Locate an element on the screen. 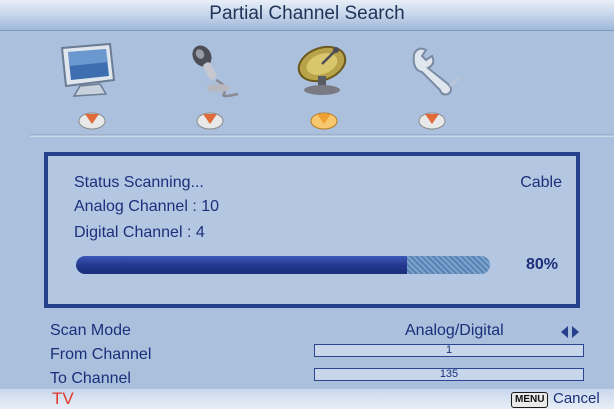 The width and height of the screenshot is (614, 409). microphone-icon is located at coordinates (212, 70).